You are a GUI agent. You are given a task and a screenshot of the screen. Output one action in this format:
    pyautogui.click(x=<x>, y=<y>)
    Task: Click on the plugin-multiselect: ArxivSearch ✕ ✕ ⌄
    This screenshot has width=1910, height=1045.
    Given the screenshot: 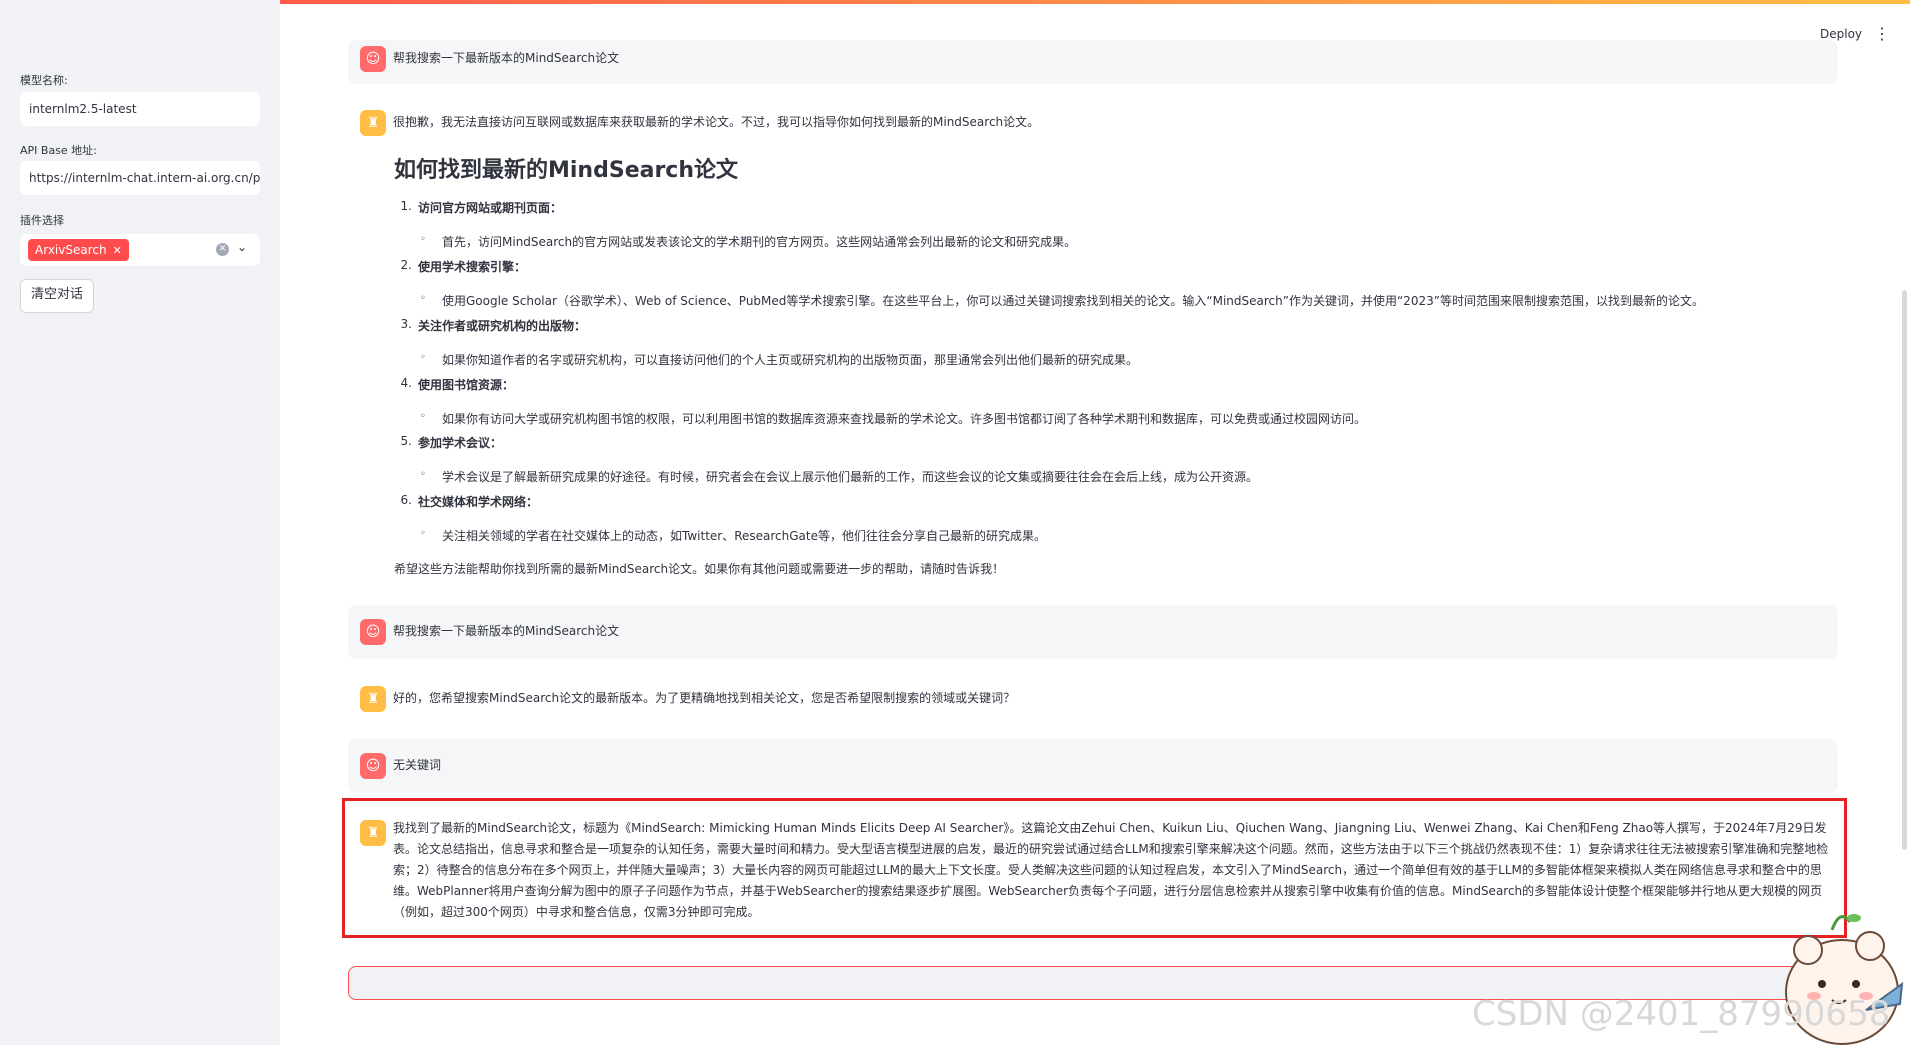 What is the action you would take?
    pyautogui.click(x=140, y=250)
    